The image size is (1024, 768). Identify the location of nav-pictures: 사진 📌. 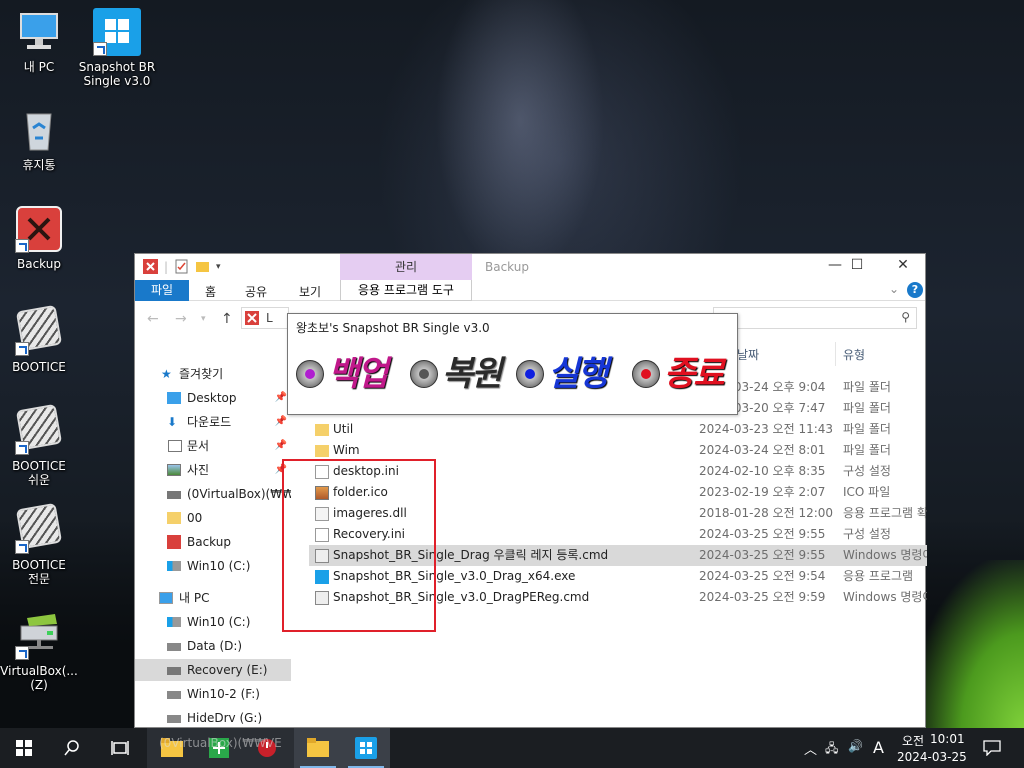
(213, 470).